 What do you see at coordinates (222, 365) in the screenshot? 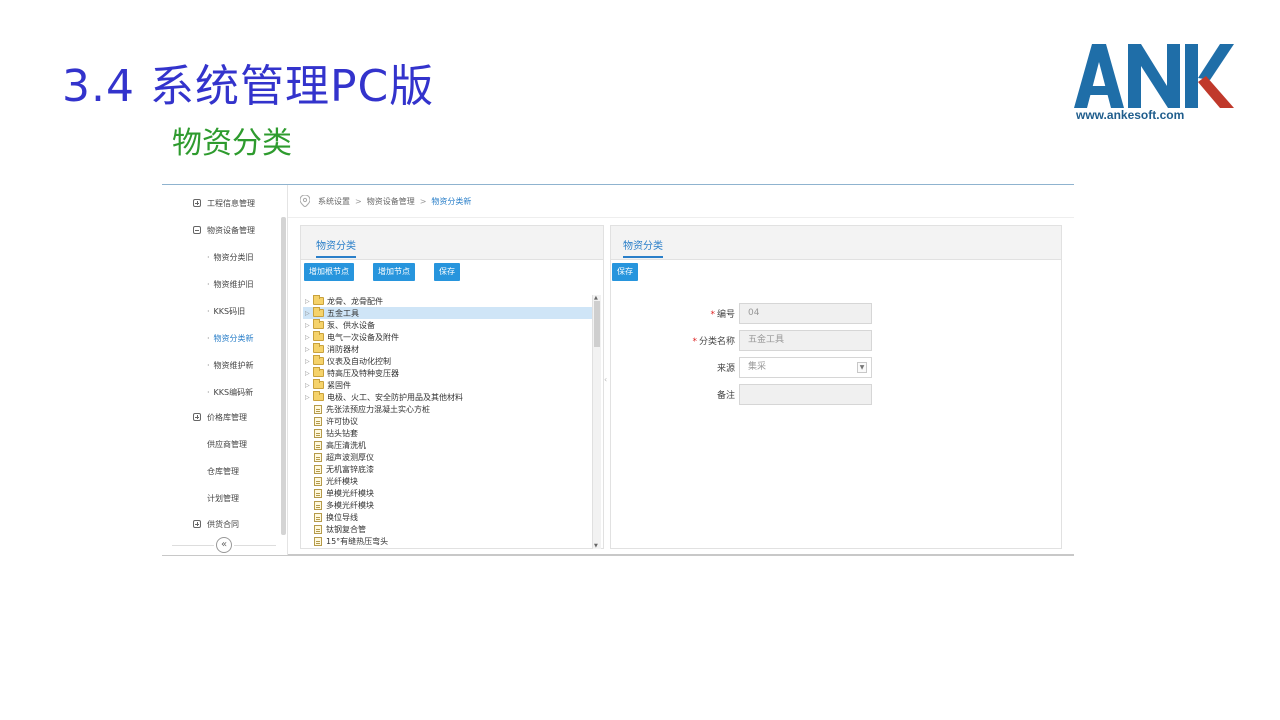
I see `sidebar-item-material-maintenance-new: · 物资维护新` at bounding box center [222, 365].